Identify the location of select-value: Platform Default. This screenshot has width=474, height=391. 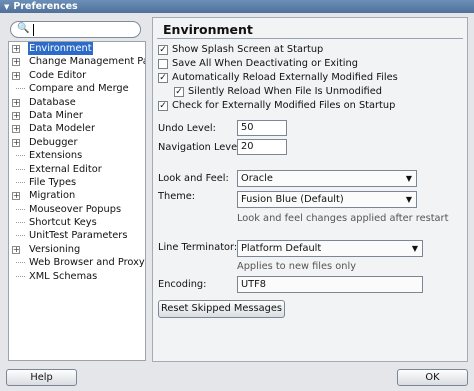
(281, 248).